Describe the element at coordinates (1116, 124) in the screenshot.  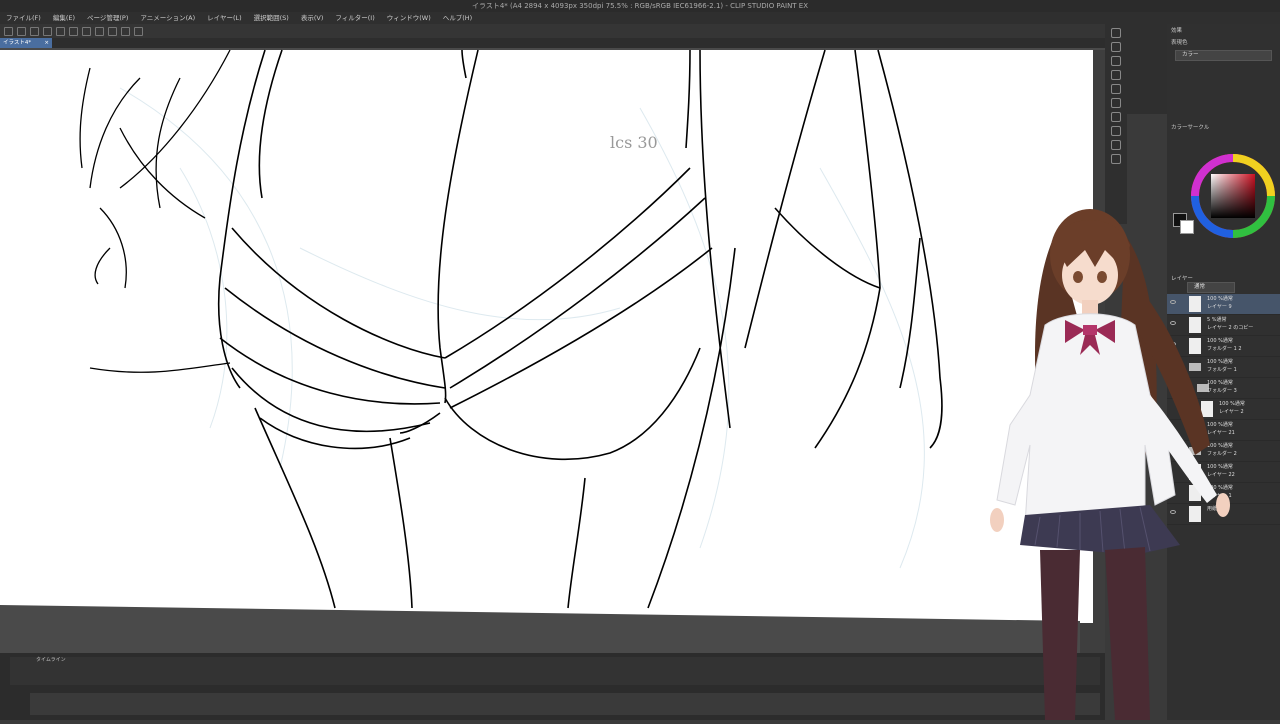
I see `tool-palette` at that location.